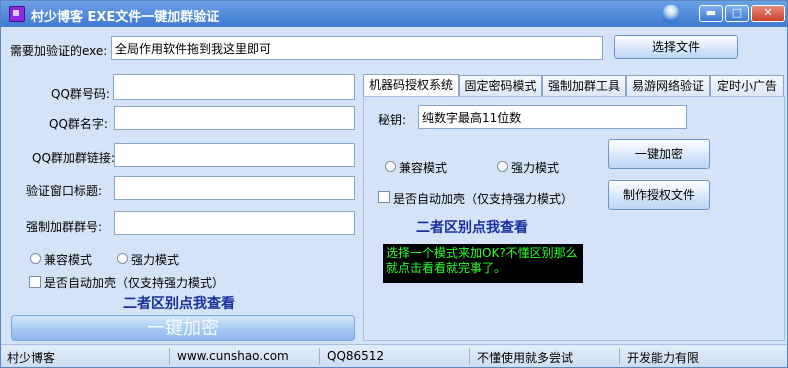  I want to click on tab-machine-code-auth: 机器码授权系统, so click(411, 85).